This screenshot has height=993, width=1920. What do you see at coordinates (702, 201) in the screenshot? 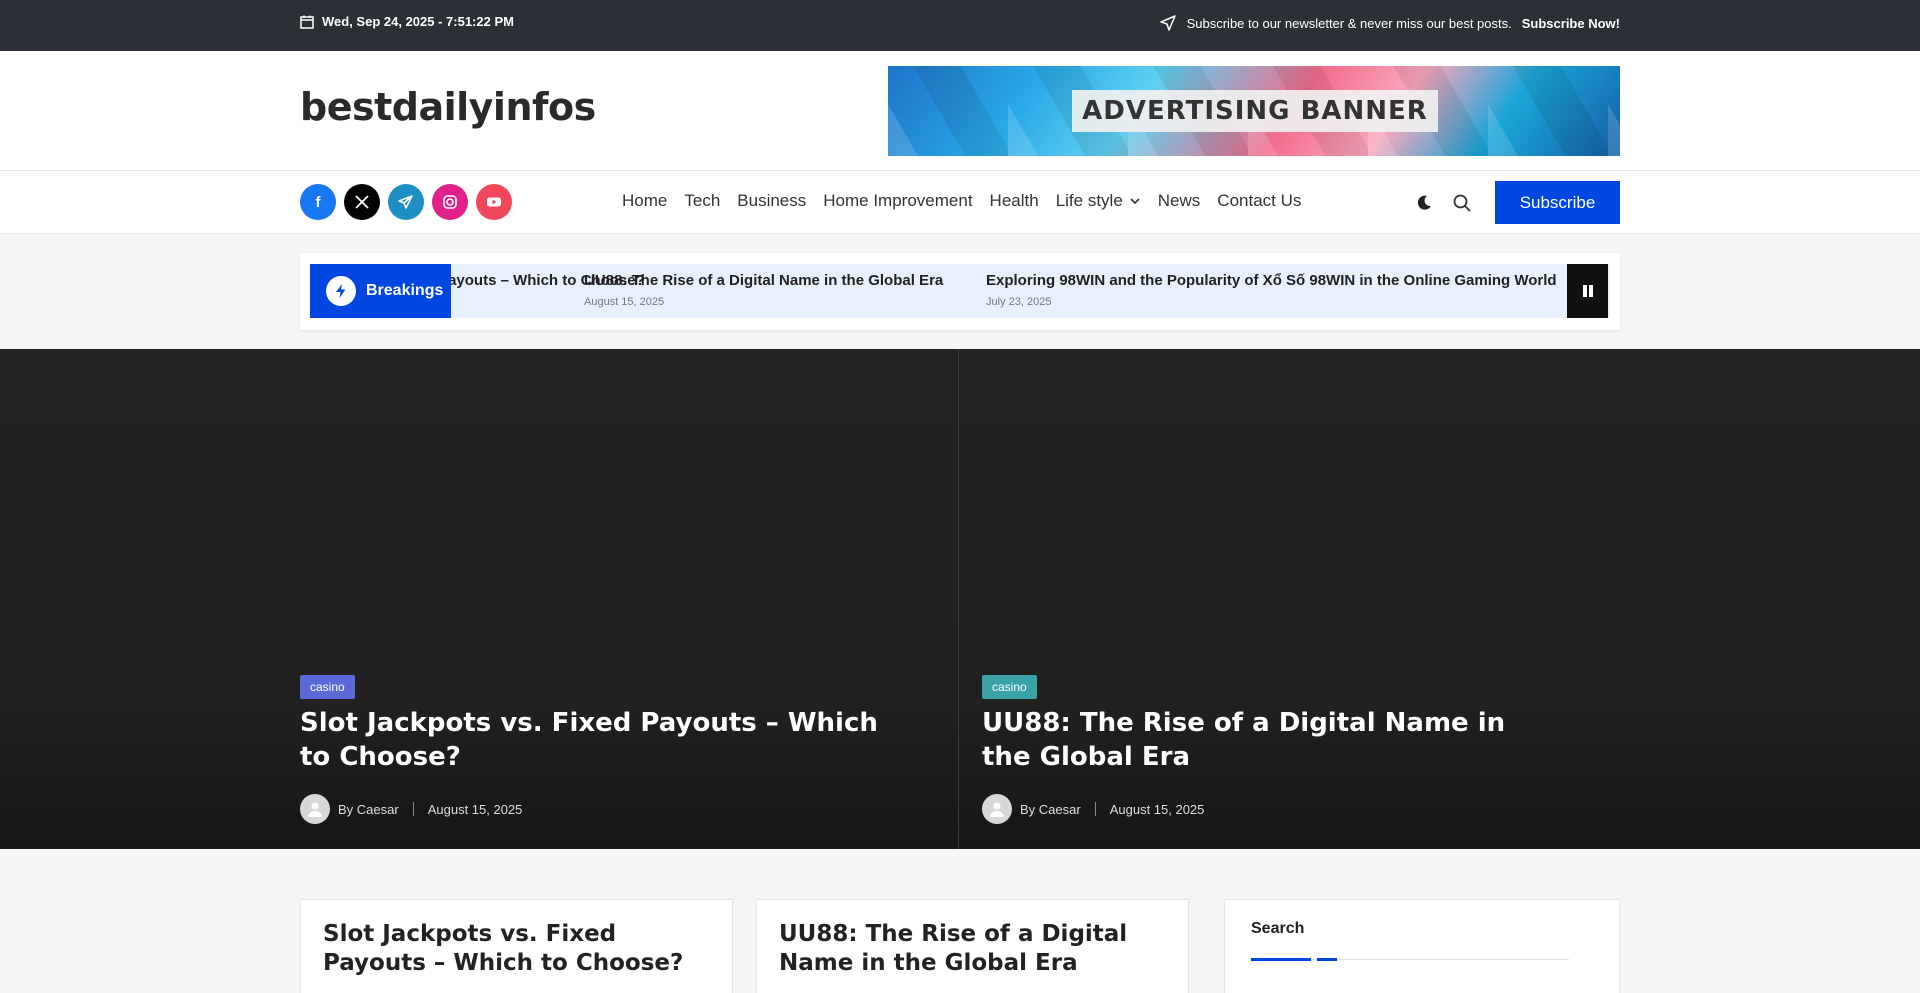
I see `nav-item-tech: Tech` at bounding box center [702, 201].